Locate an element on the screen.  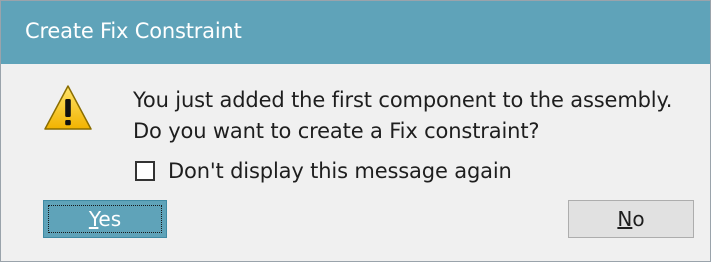
focus-indicator is located at coordinates (105, 219).